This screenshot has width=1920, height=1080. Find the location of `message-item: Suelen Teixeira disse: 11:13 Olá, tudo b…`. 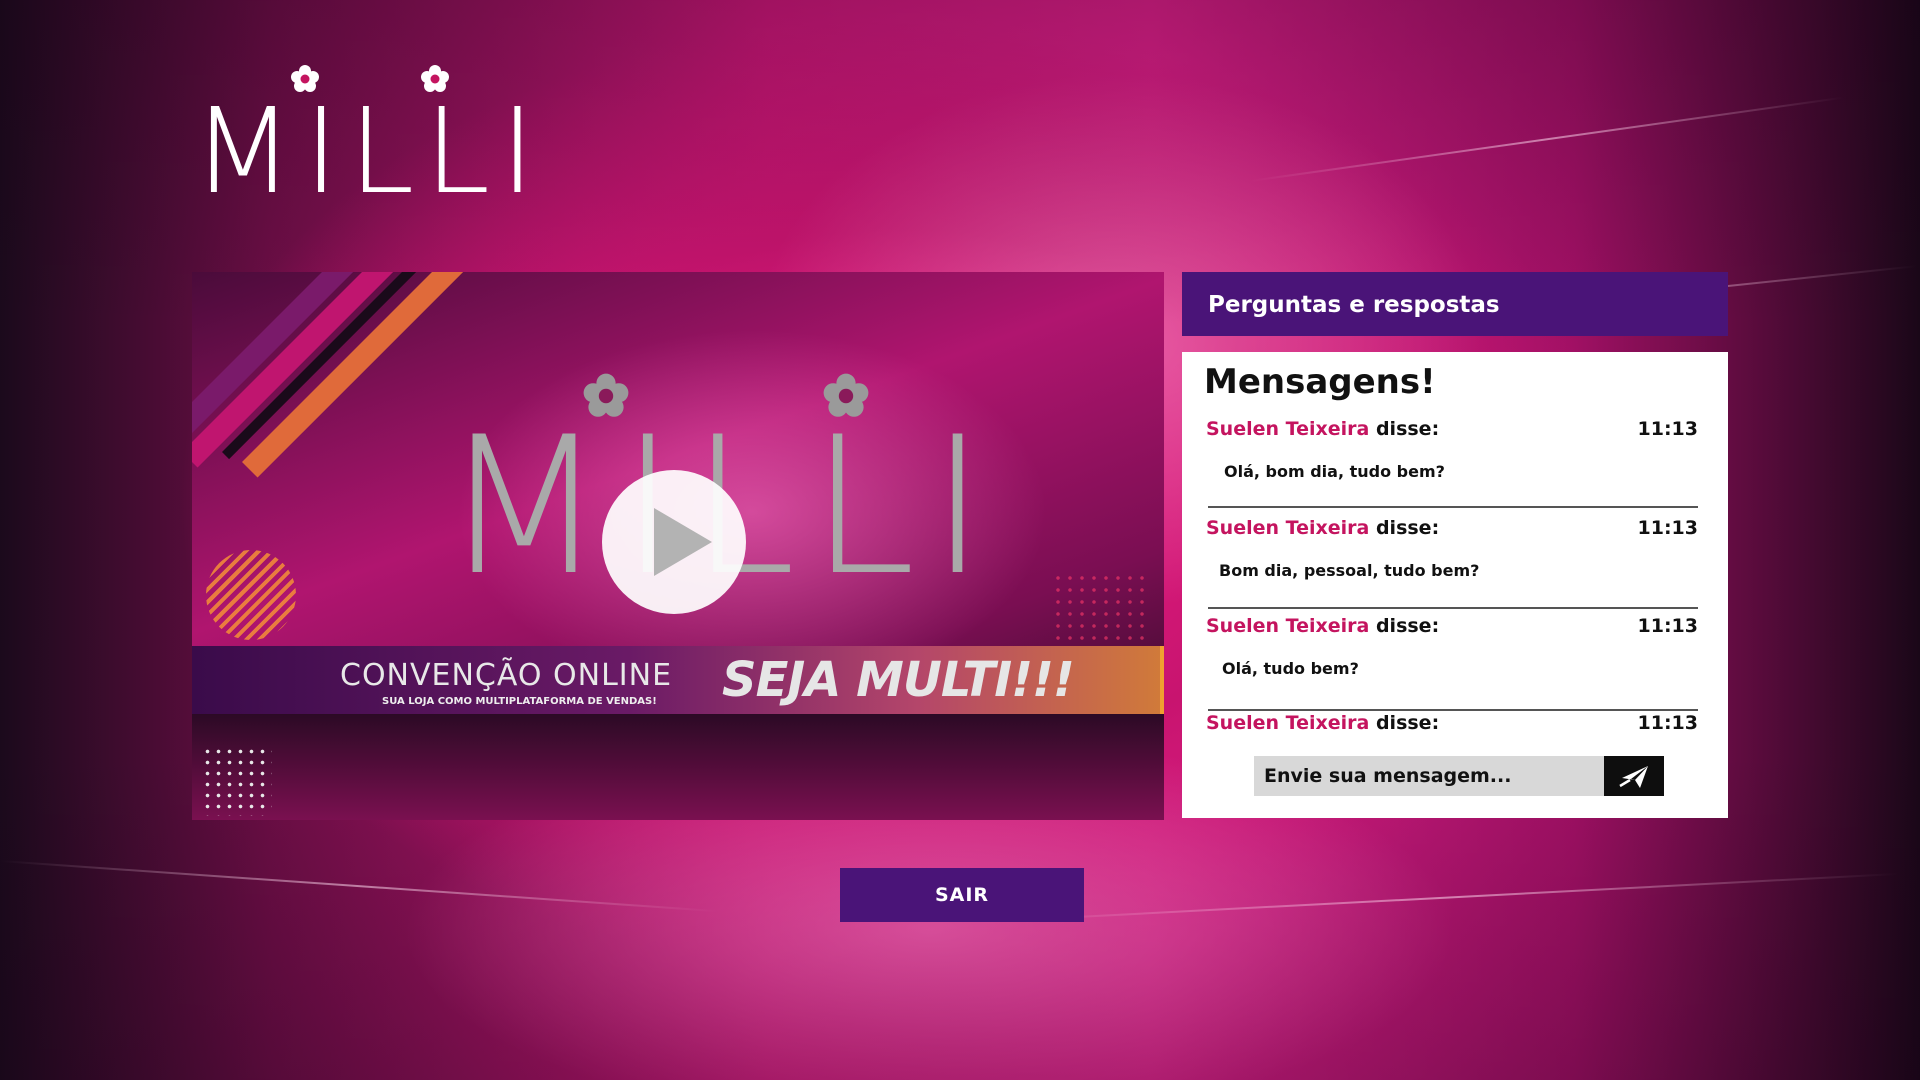

message-item: Suelen Teixeira disse: 11:13 Olá, tudo b… is located at coordinates (1455, 663).